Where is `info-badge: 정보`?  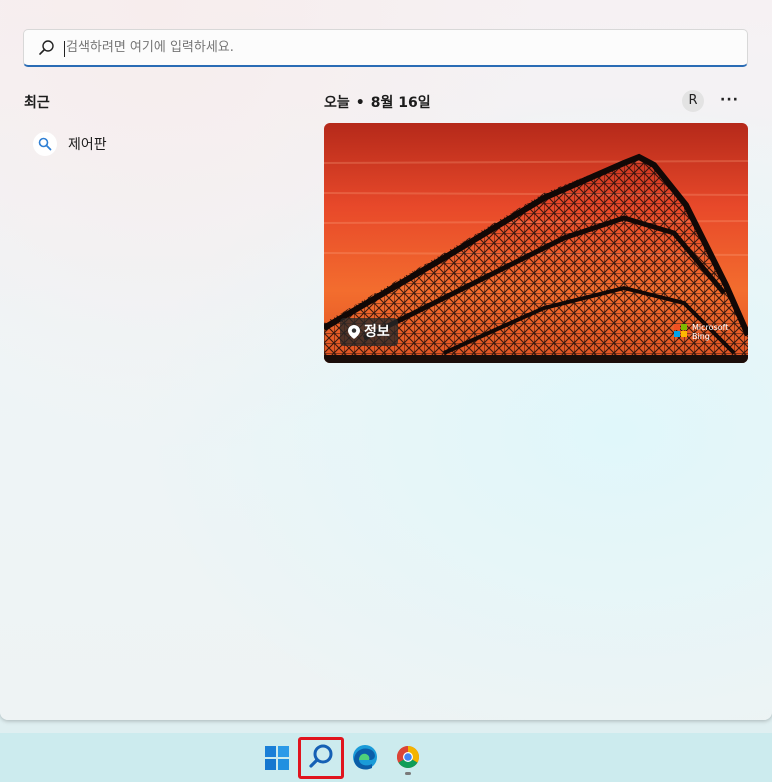
info-badge: 정보 is located at coordinates (369, 332).